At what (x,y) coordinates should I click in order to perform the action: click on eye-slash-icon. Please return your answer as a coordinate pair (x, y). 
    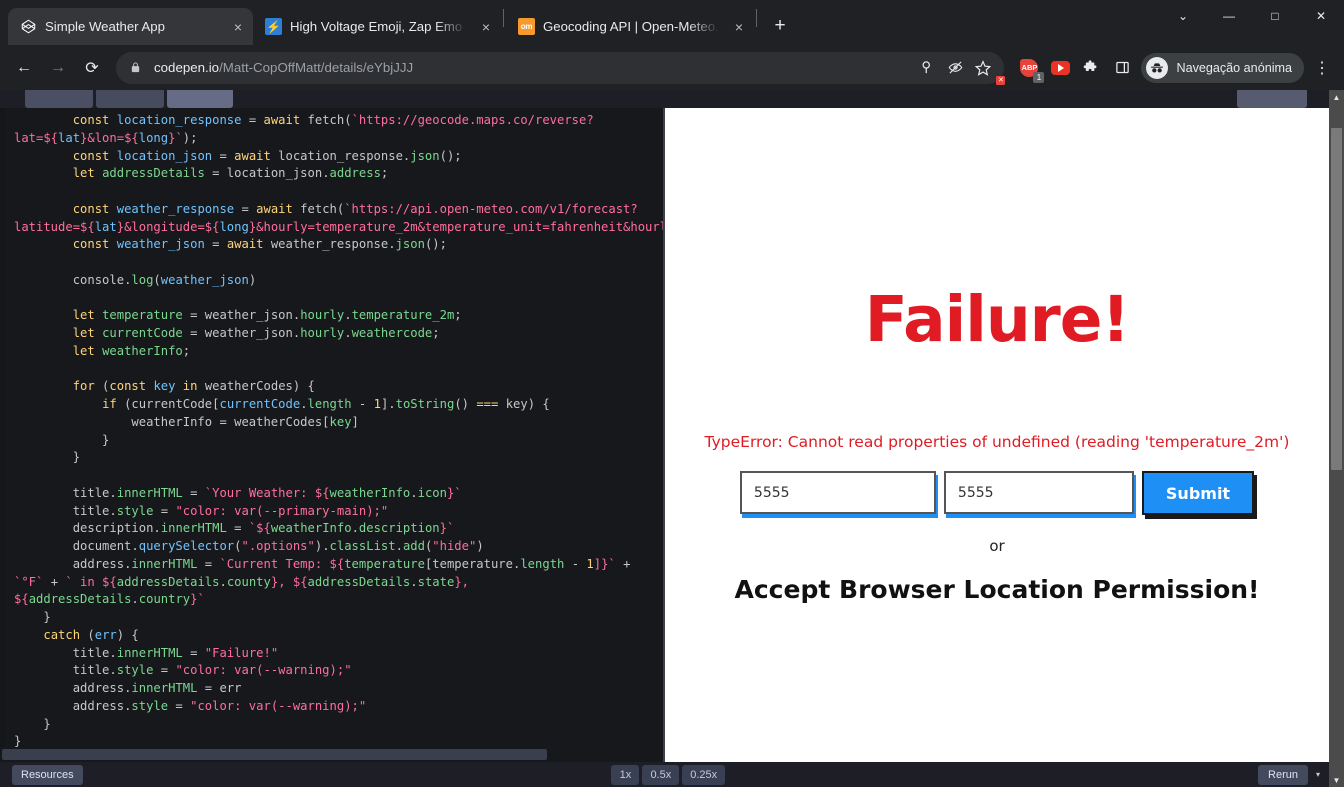
    Looking at the image, I should click on (955, 68).